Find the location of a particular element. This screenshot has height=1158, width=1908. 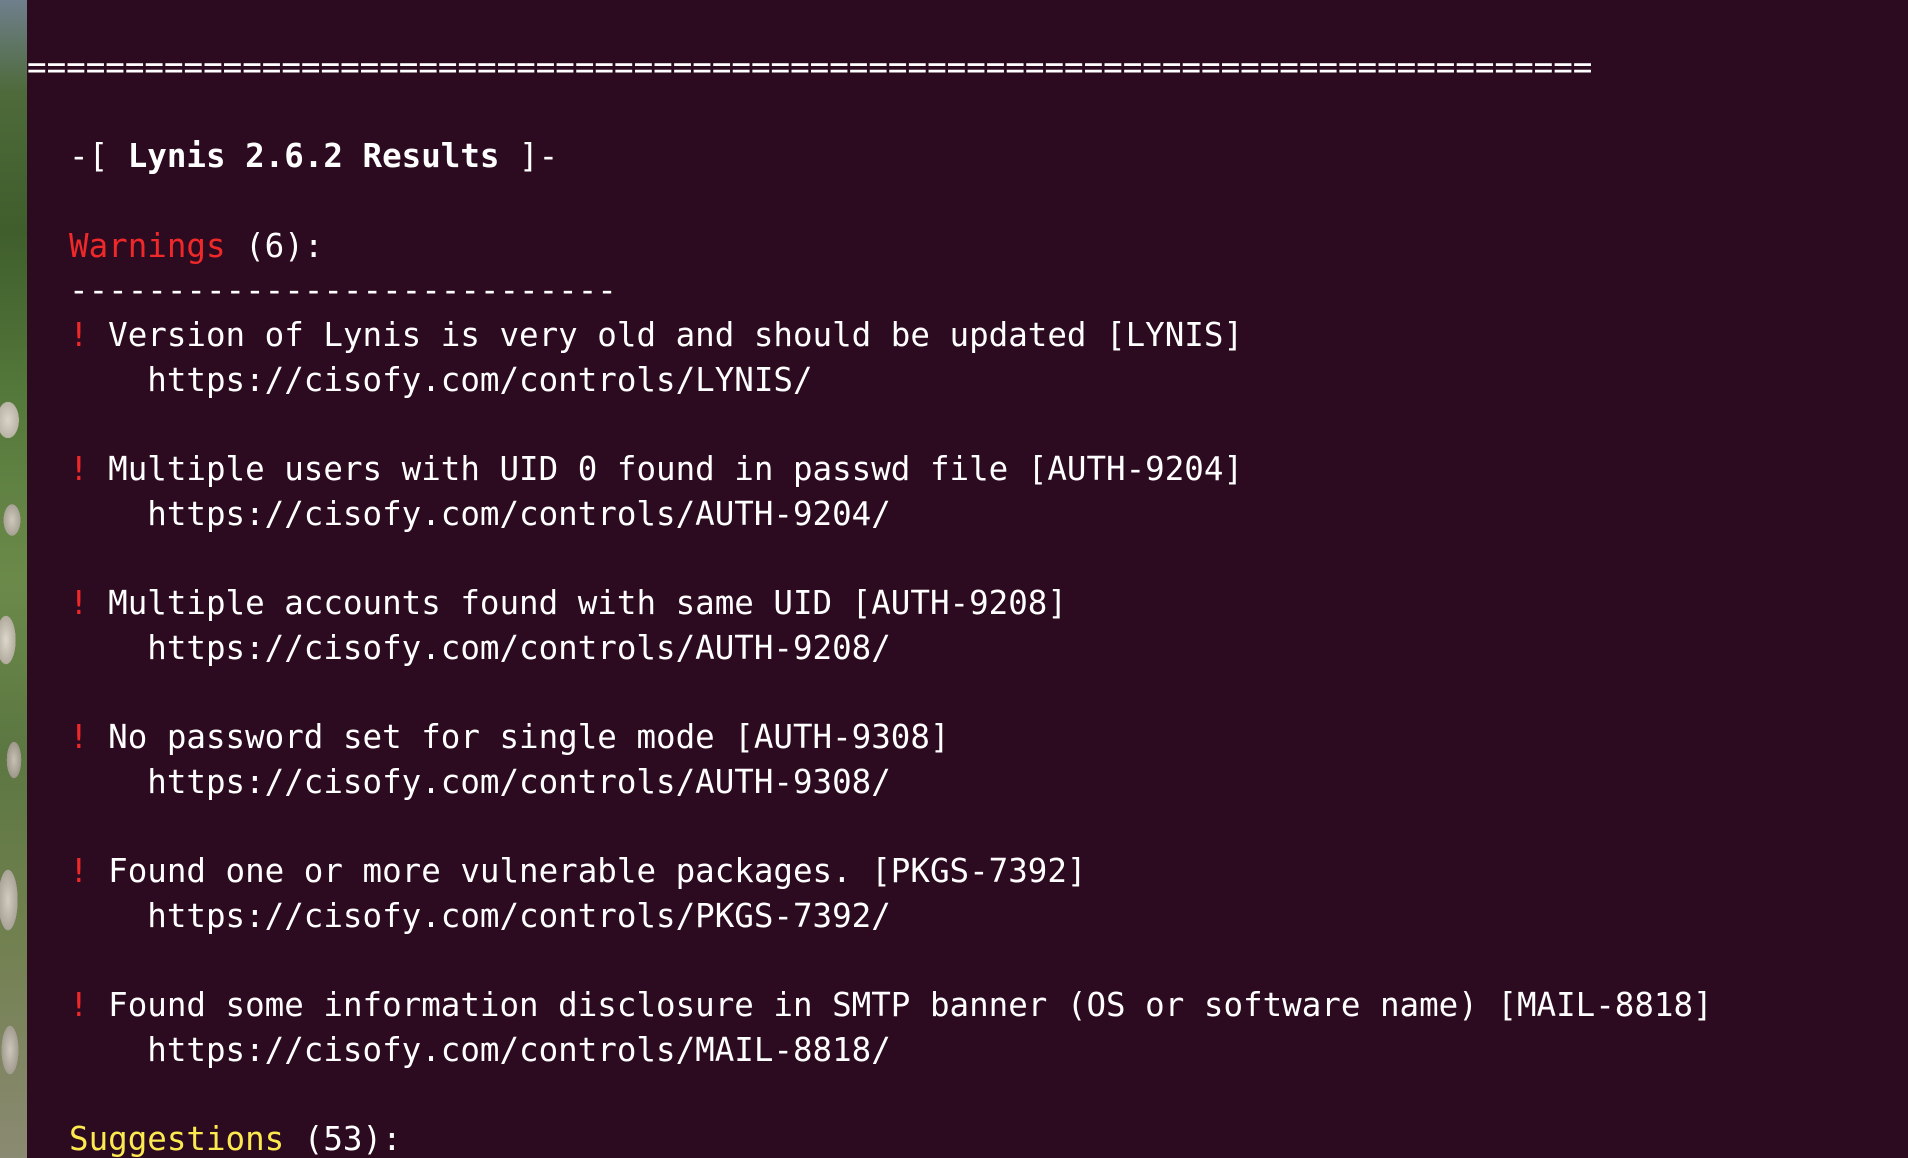

suggestions-heading: Suggestions (53): is located at coordinates (235, 1137).